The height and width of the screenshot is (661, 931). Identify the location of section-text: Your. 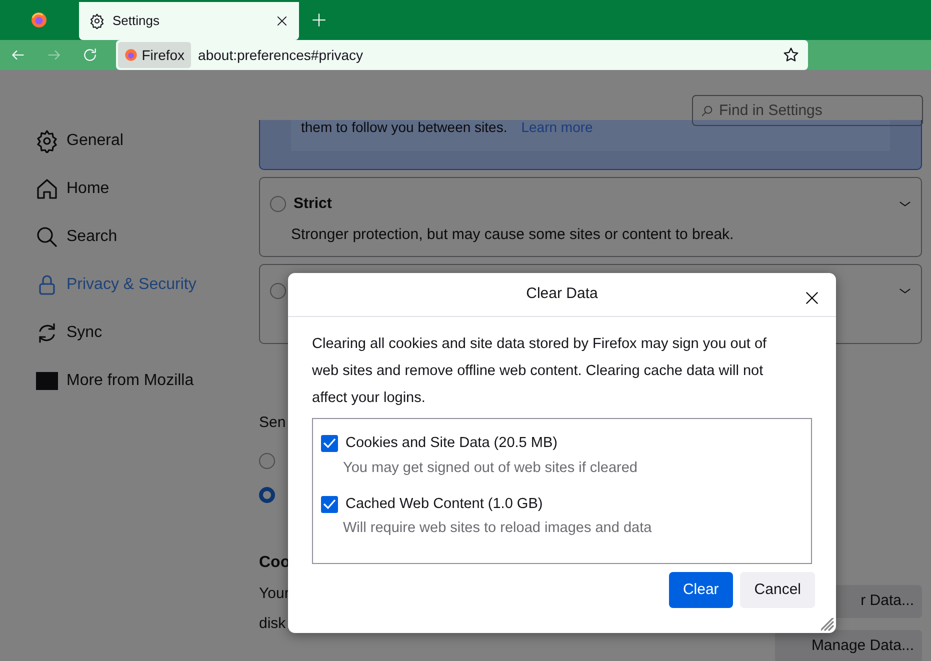
(274, 594).